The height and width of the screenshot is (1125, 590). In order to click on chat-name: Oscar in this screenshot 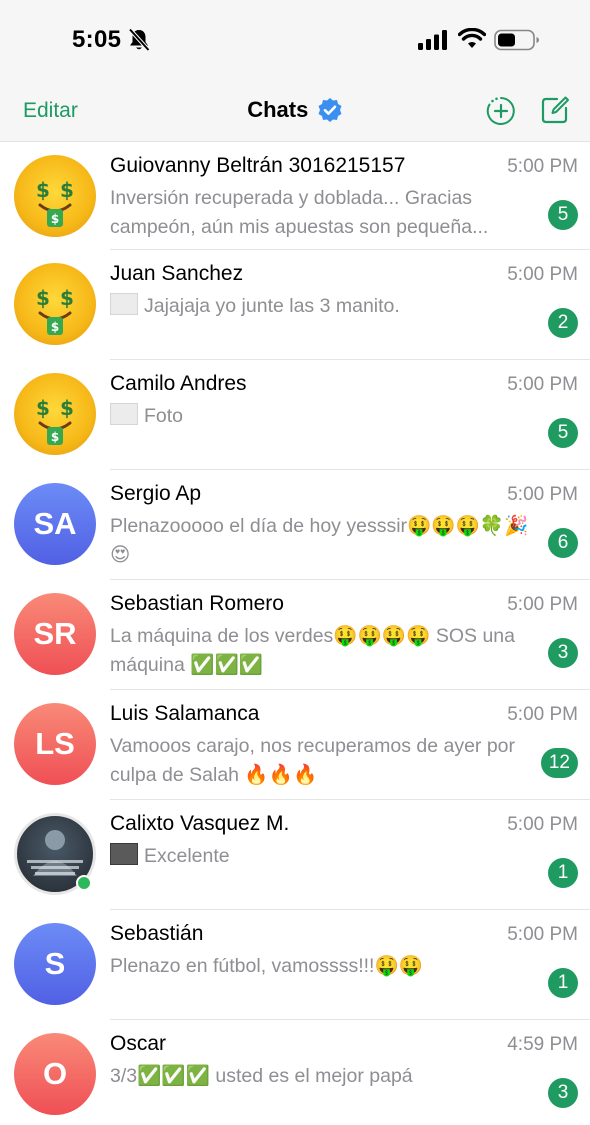, I will do `click(138, 1043)`.